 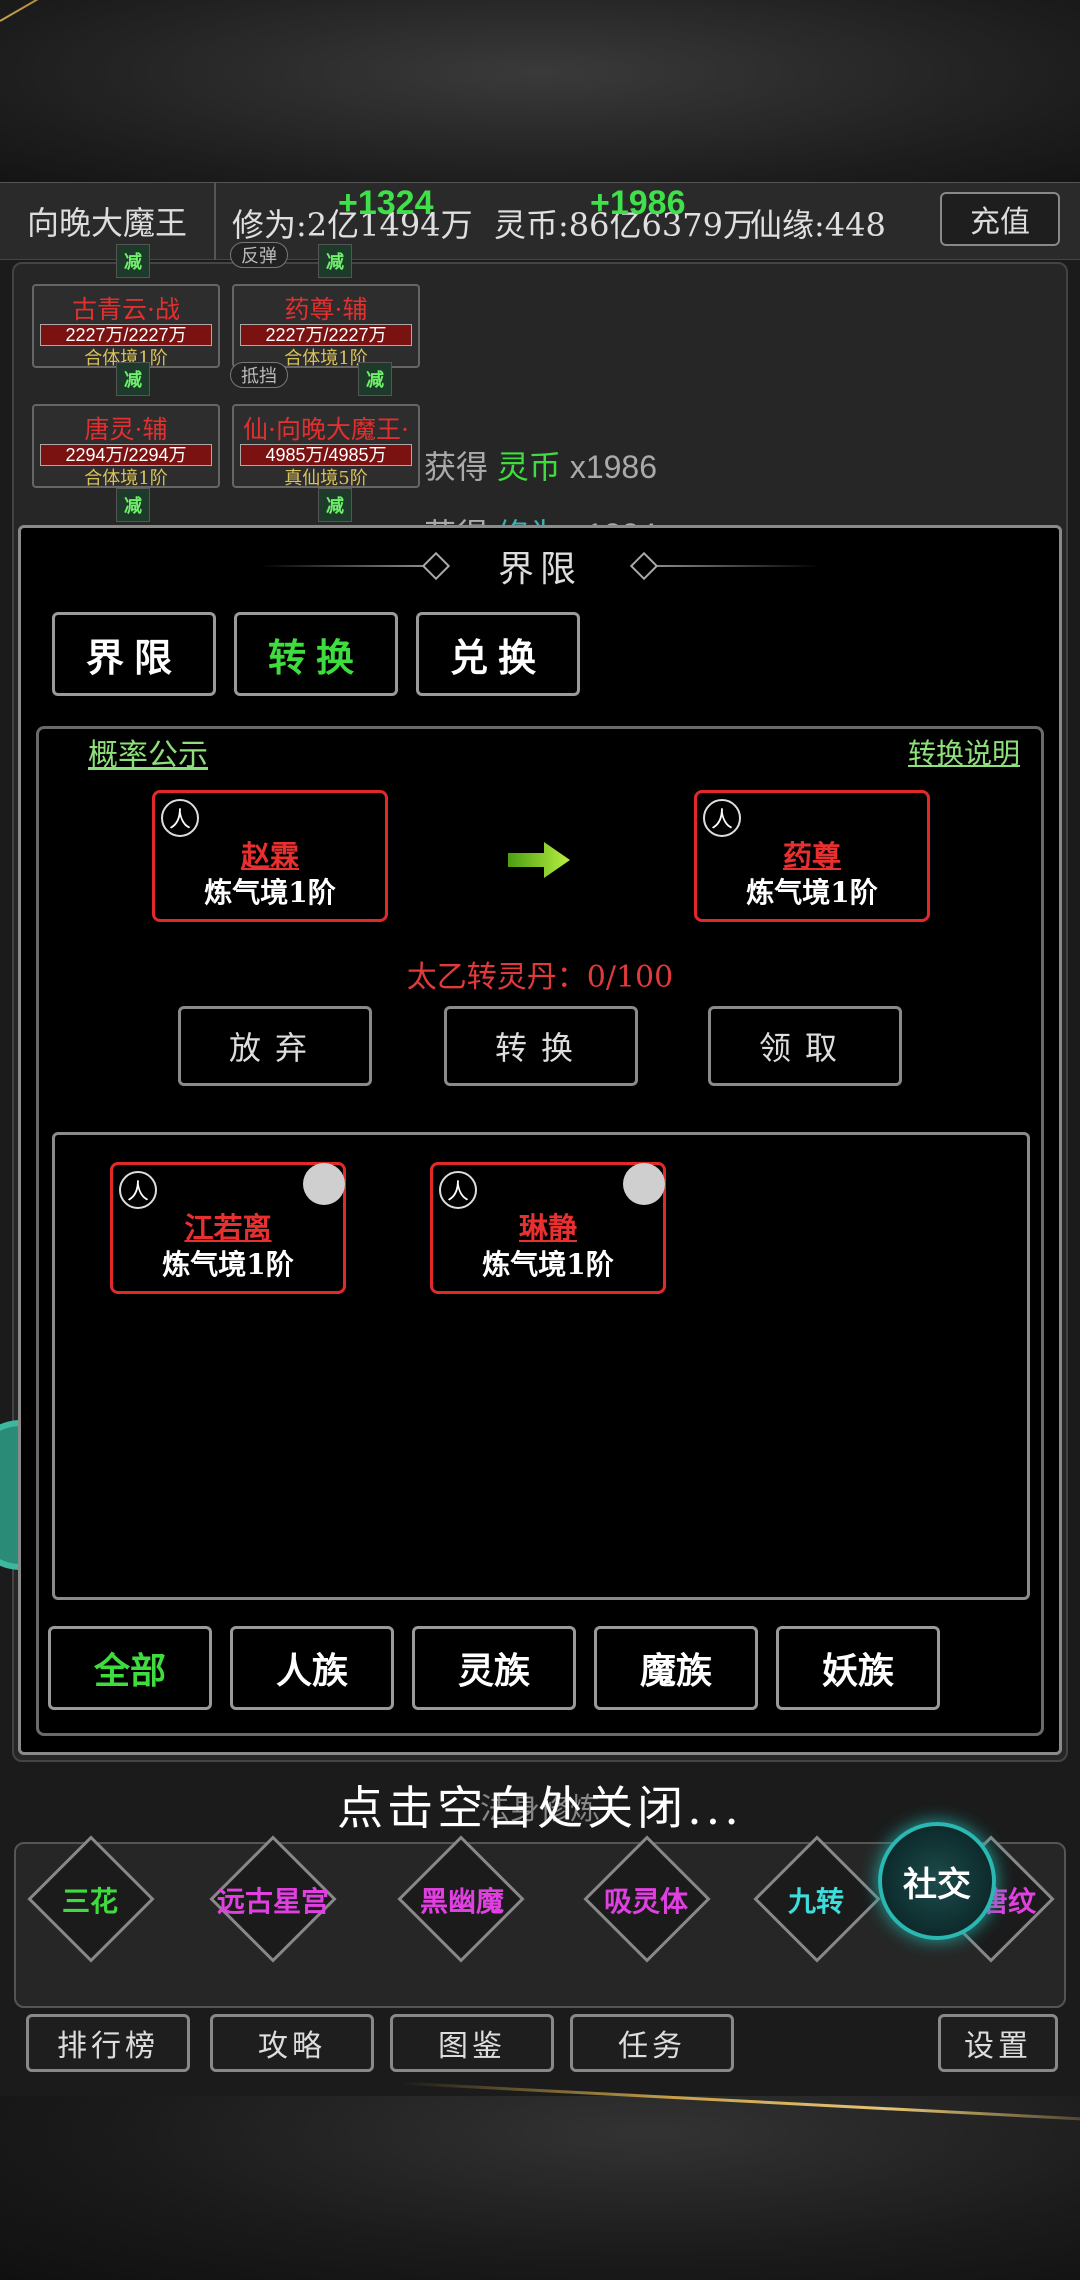 I want to click on team-member-card: 药尊·辅 2227万/2227万 合体境1阶, so click(x=326, y=326).